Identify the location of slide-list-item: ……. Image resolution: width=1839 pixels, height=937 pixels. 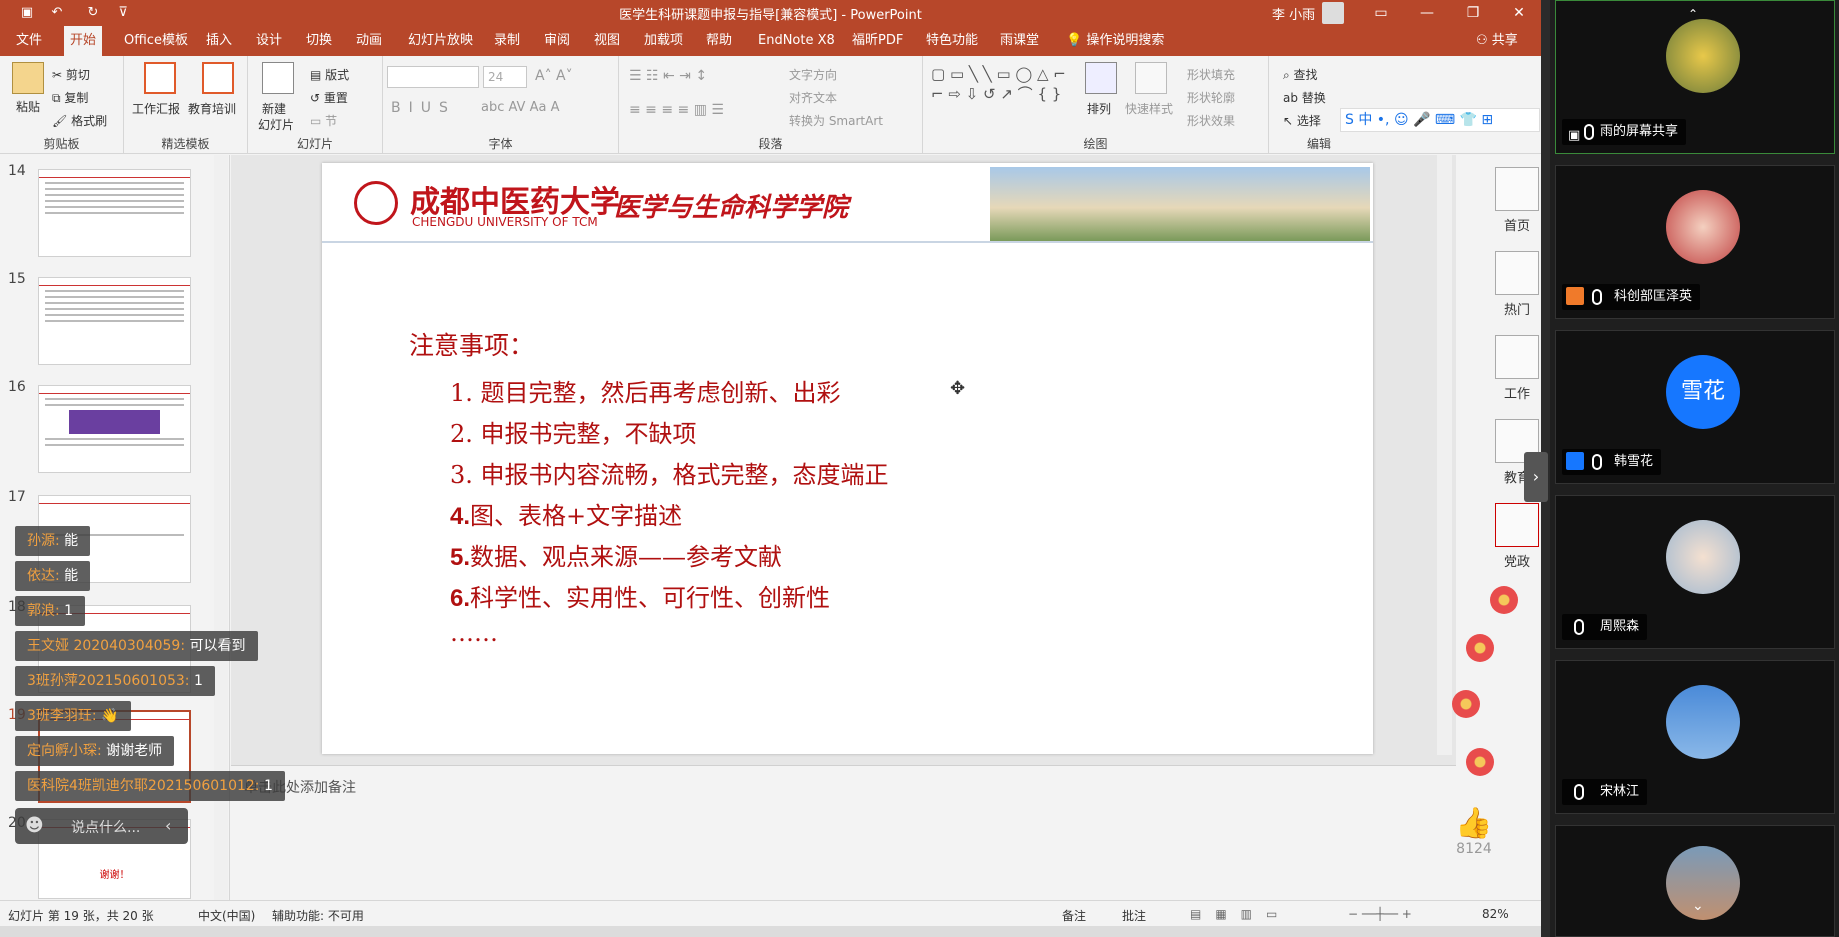
(474, 633).